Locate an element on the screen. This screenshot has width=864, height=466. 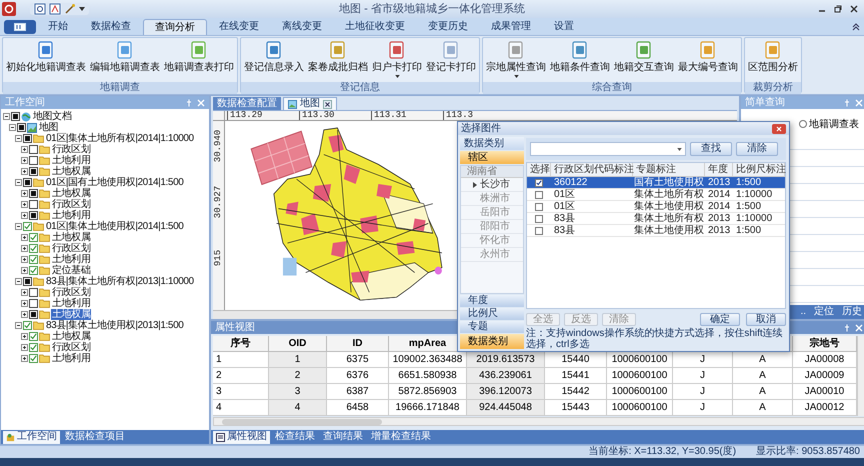
window-title: 地图 - 省市级地籍城乡一体化管理系统 is located at coordinates (432, 9).